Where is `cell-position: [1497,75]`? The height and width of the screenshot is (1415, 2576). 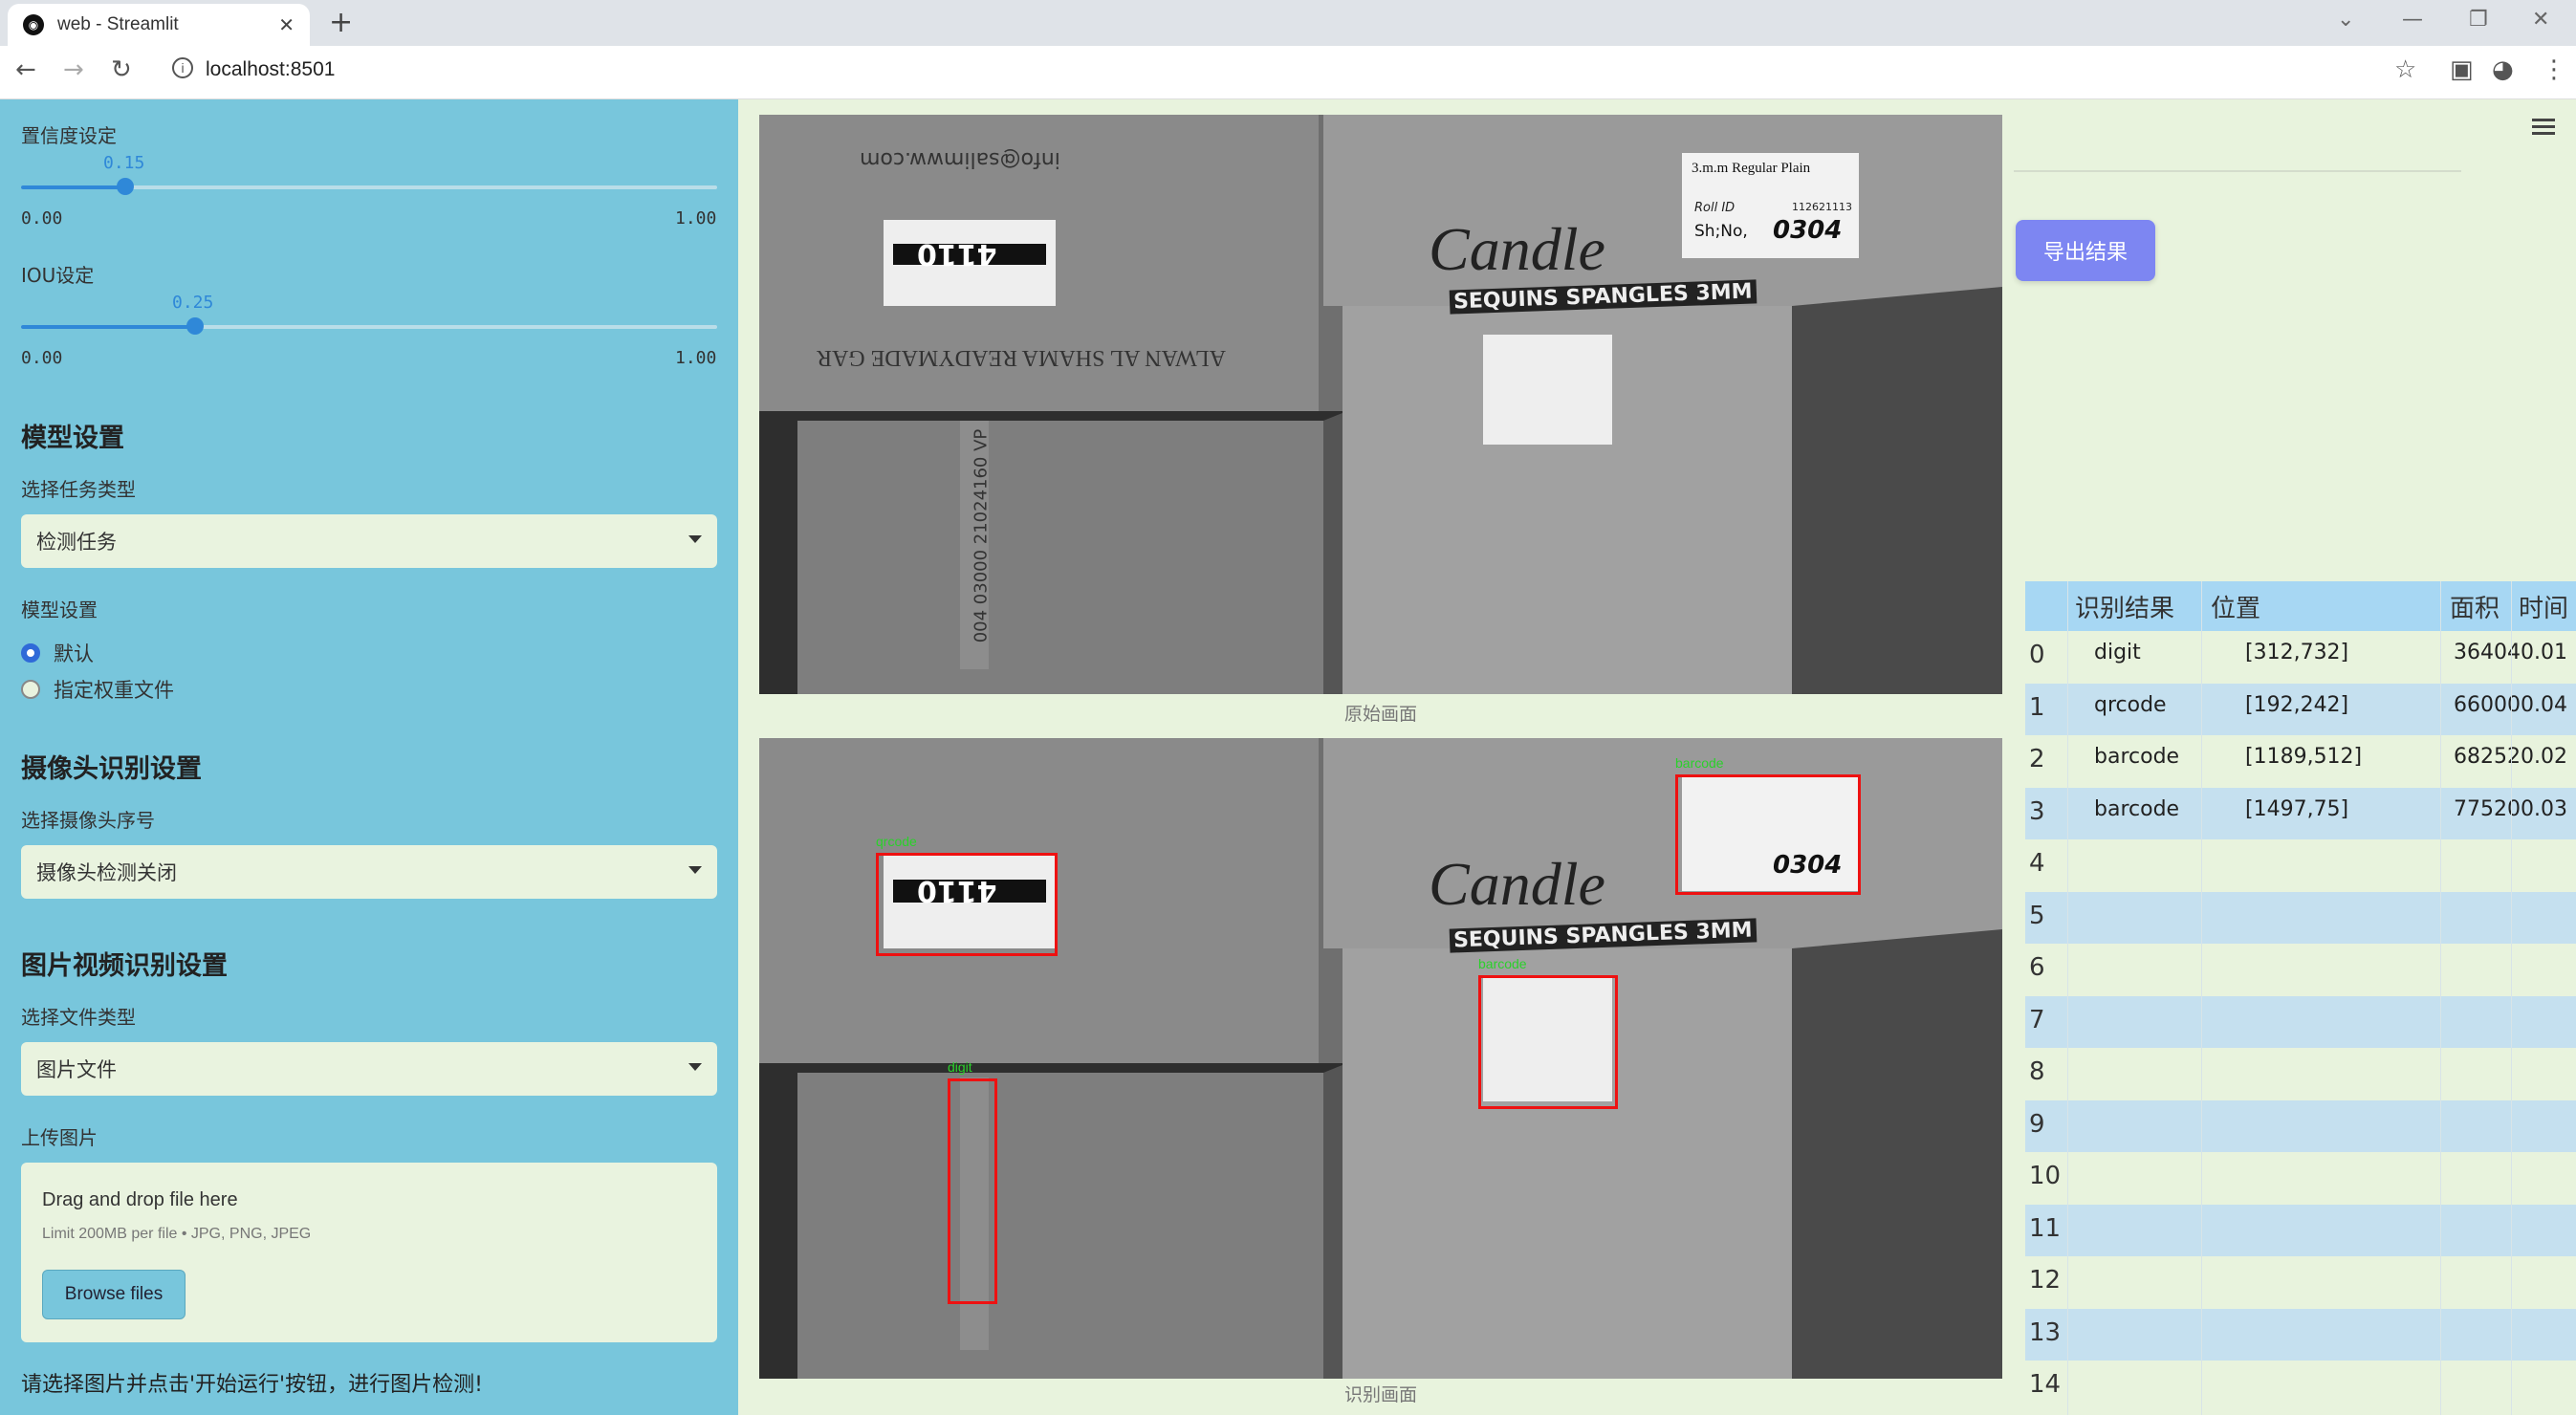 cell-position: [1497,75] is located at coordinates (2297, 809).